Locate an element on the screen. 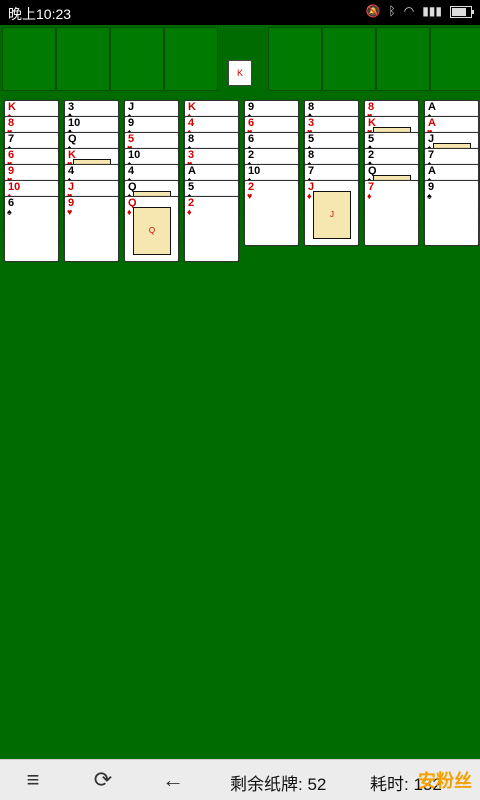  card: J ♦ J is located at coordinates (331, 213).